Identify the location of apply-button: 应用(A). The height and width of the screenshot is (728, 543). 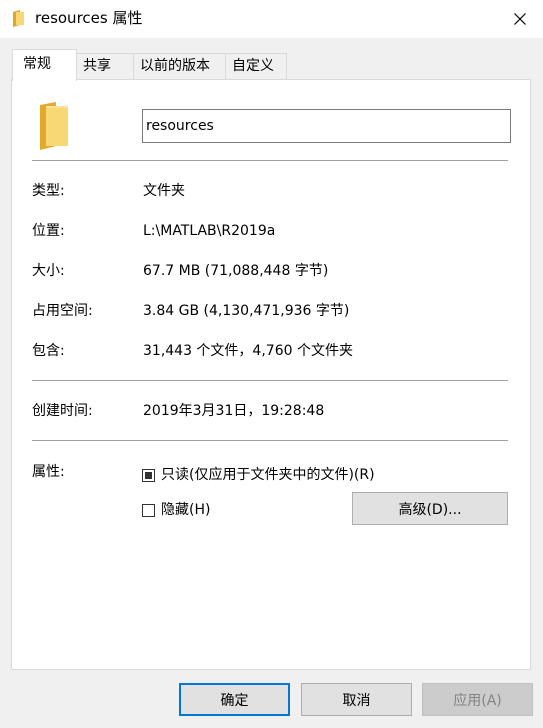
(477, 699).